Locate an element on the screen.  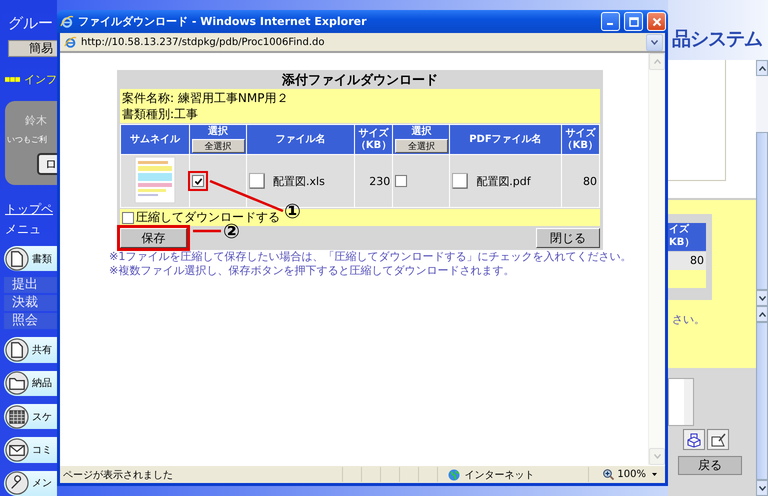
note-text: さい。 is located at coordinates (689, 319).